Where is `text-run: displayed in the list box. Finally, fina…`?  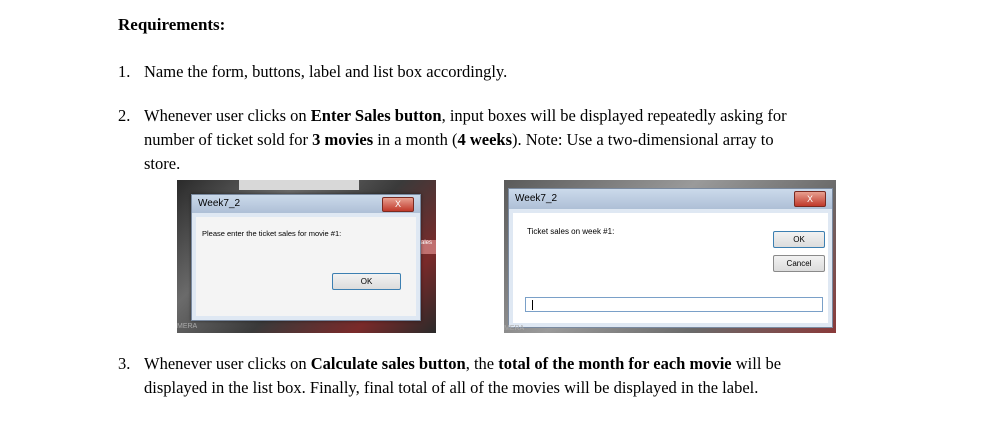 text-run: displayed in the list box. Finally, fina… is located at coordinates (451, 387).